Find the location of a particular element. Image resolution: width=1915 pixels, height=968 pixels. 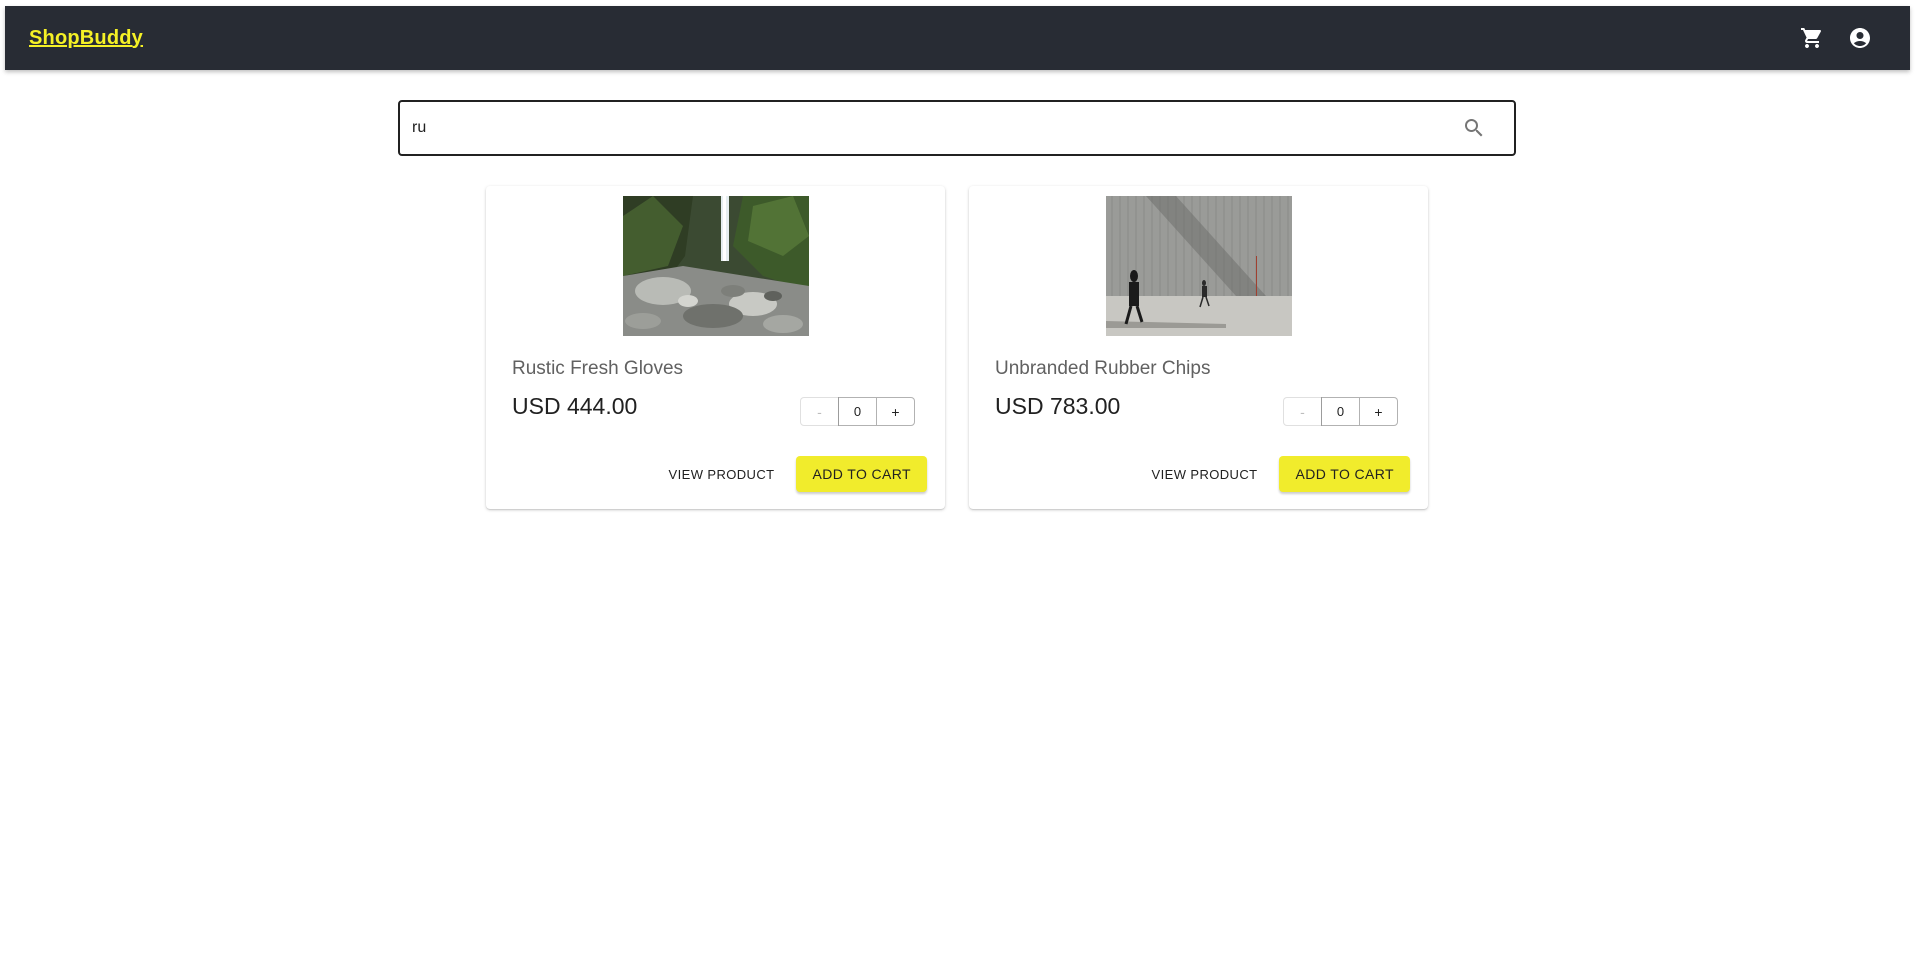

product-price: USD 783.00 is located at coordinates (1058, 406).